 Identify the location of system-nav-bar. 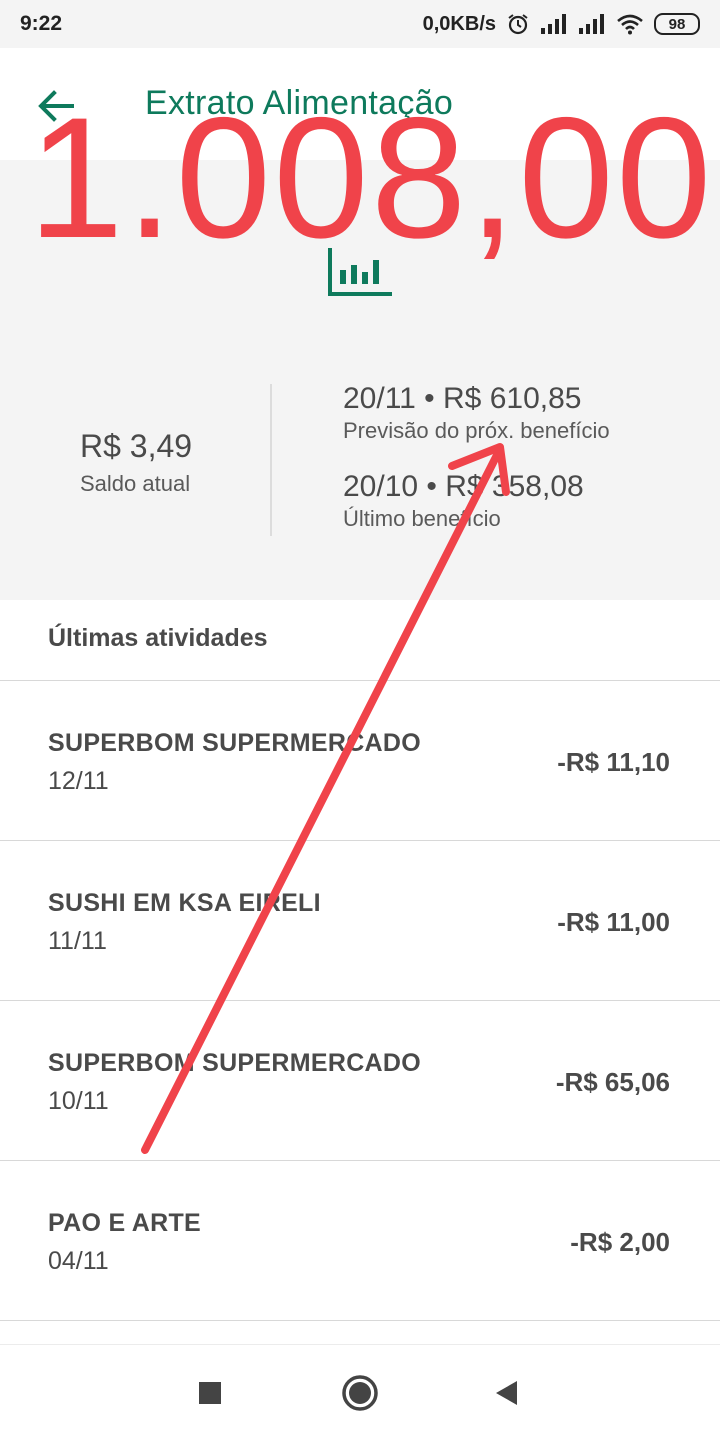
(360, 1392).